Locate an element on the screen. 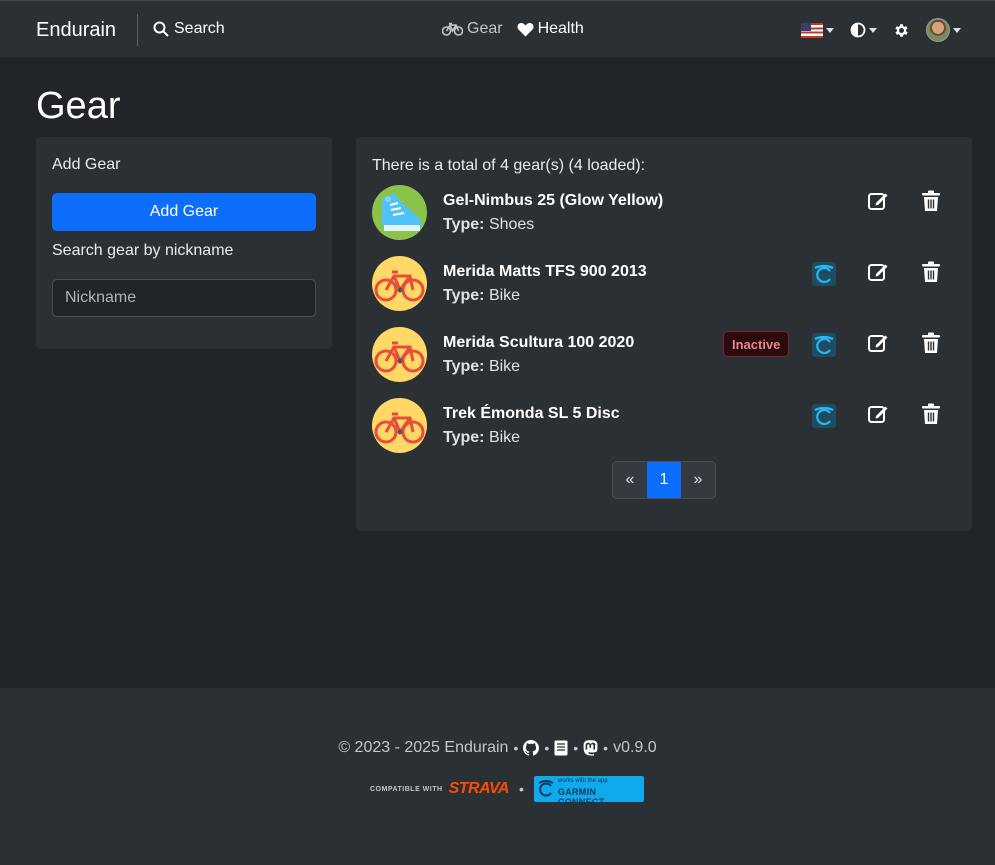  nav-health-link: Health is located at coordinates (550, 29).